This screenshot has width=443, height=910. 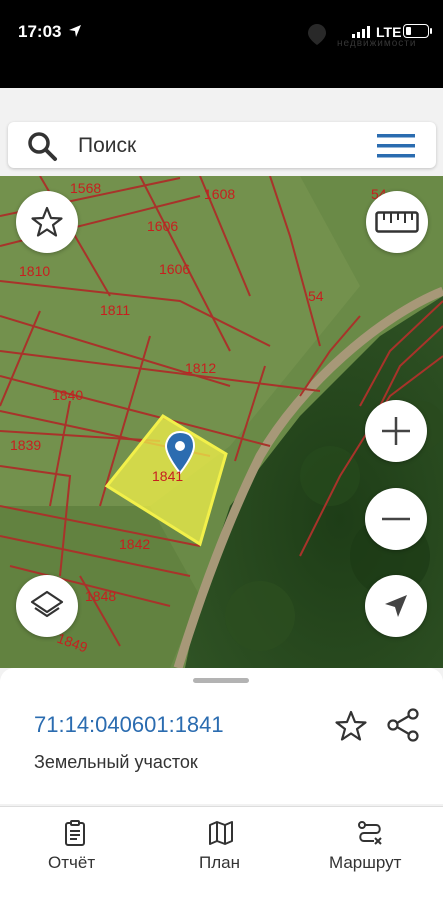 I want to click on network-type: LTE, so click(x=389, y=32).